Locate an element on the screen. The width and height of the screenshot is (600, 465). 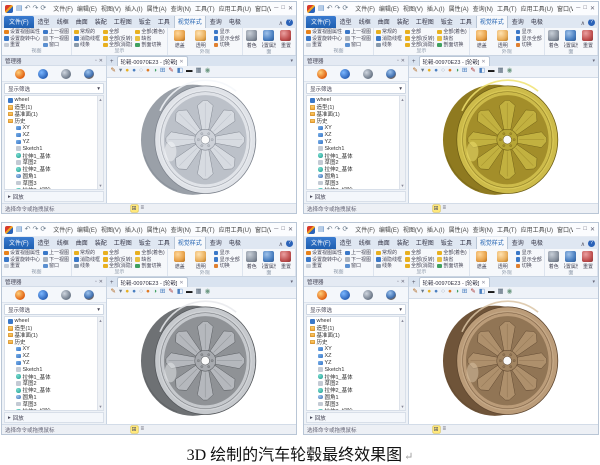
menu-item: 编辑(E) is located at coordinates (389, 8).